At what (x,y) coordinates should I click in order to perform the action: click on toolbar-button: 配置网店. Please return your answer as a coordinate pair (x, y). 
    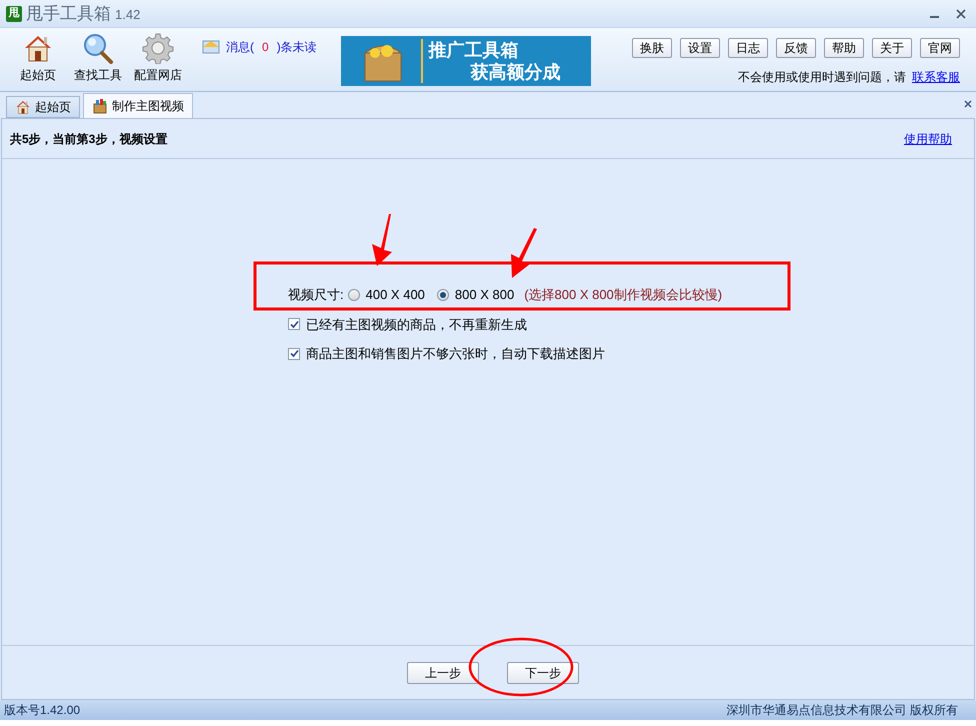
    Looking at the image, I should click on (158, 56).